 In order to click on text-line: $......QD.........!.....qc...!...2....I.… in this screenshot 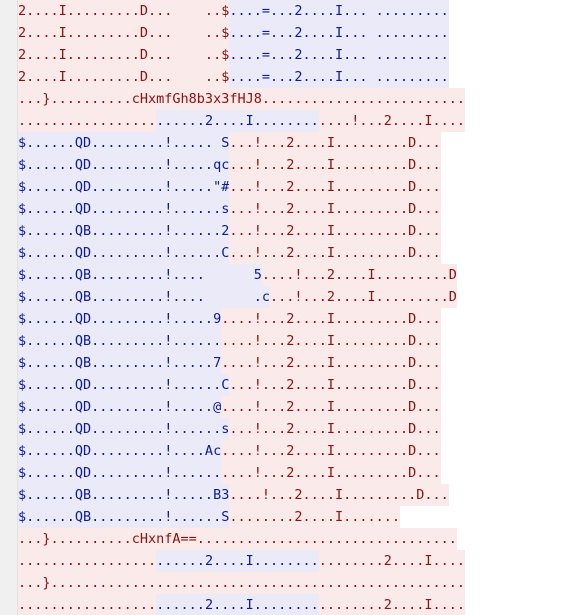, I will do `click(299, 165)`.